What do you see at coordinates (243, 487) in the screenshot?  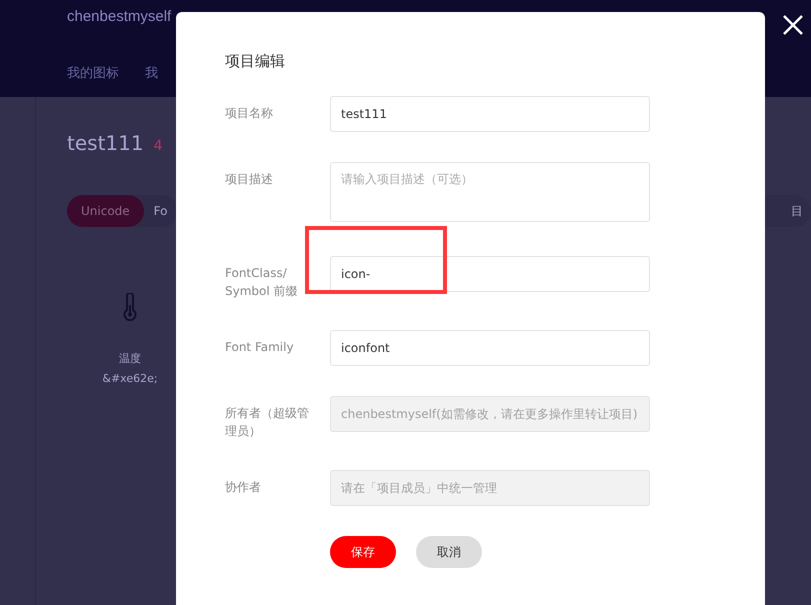 I see `field-label: 协作者` at bounding box center [243, 487].